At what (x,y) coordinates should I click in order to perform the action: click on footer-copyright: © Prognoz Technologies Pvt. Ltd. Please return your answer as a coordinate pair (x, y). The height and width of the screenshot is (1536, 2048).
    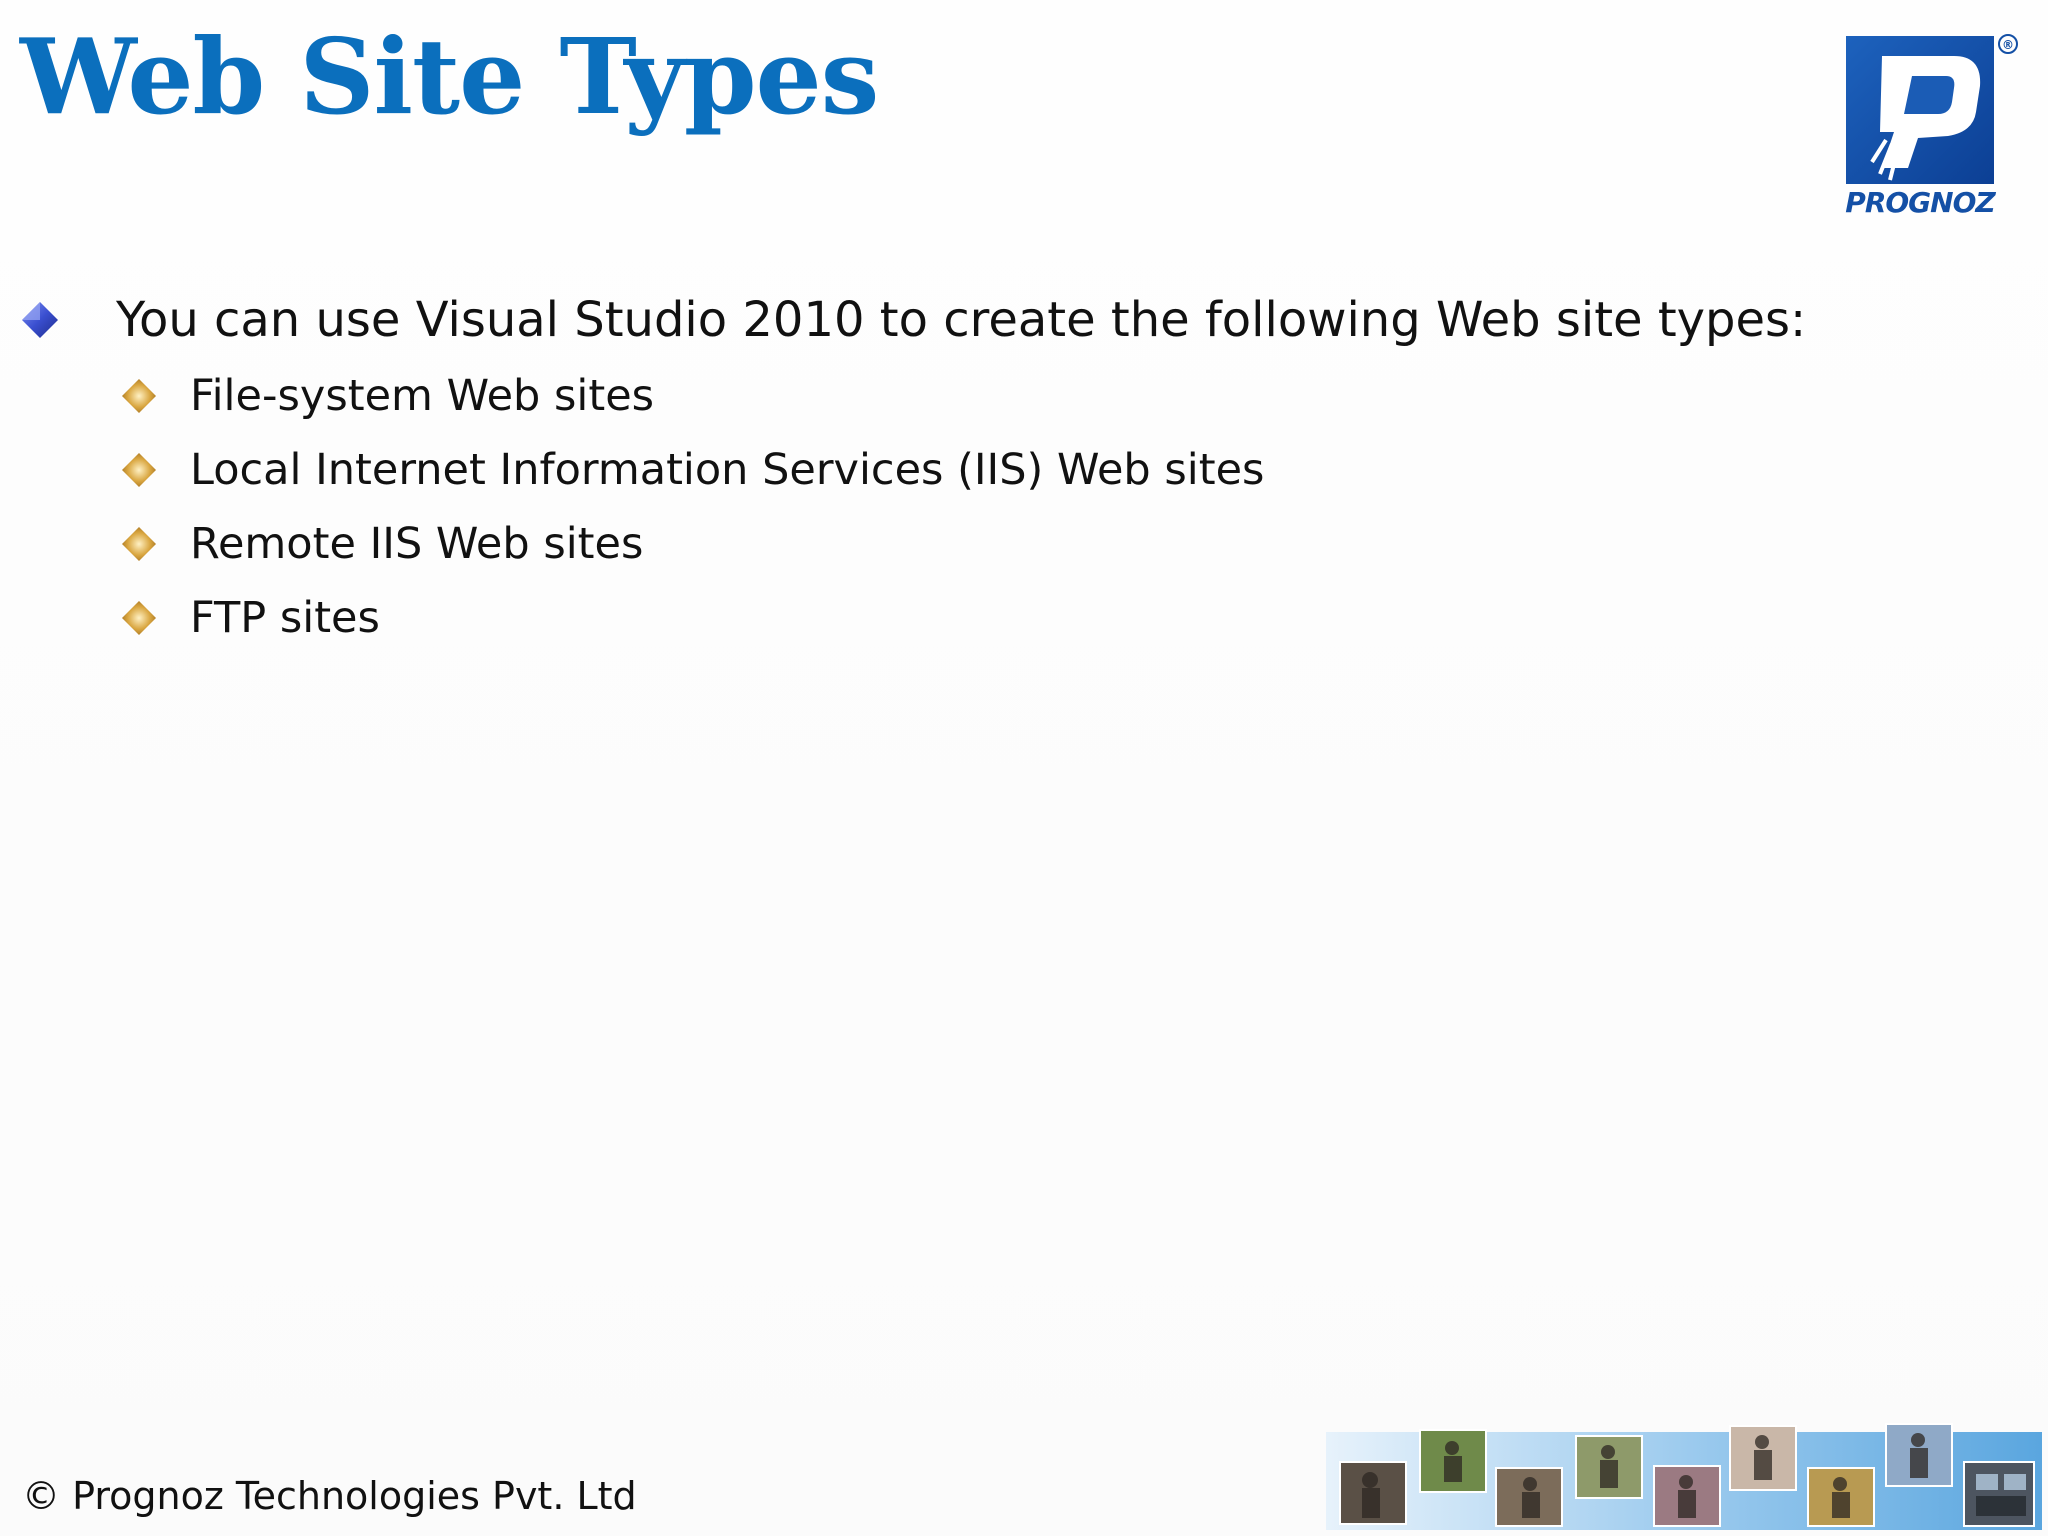
    Looking at the image, I should click on (329, 1496).